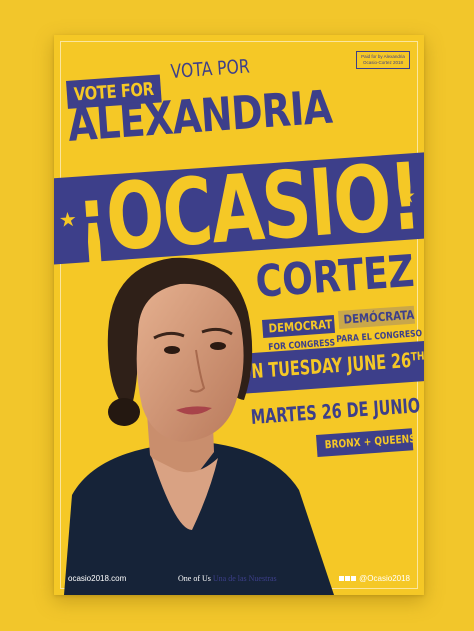 The height and width of the screenshot is (631, 474). I want to click on social-media-icons, so click(347, 578).